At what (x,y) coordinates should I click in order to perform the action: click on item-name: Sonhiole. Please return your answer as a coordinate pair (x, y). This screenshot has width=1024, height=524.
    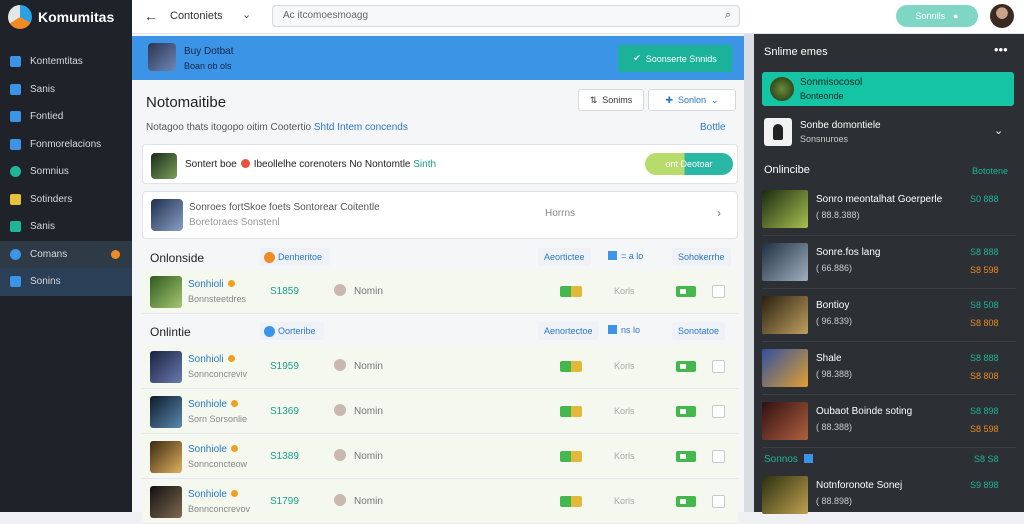
    Looking at the image, I should click on (213, 494).